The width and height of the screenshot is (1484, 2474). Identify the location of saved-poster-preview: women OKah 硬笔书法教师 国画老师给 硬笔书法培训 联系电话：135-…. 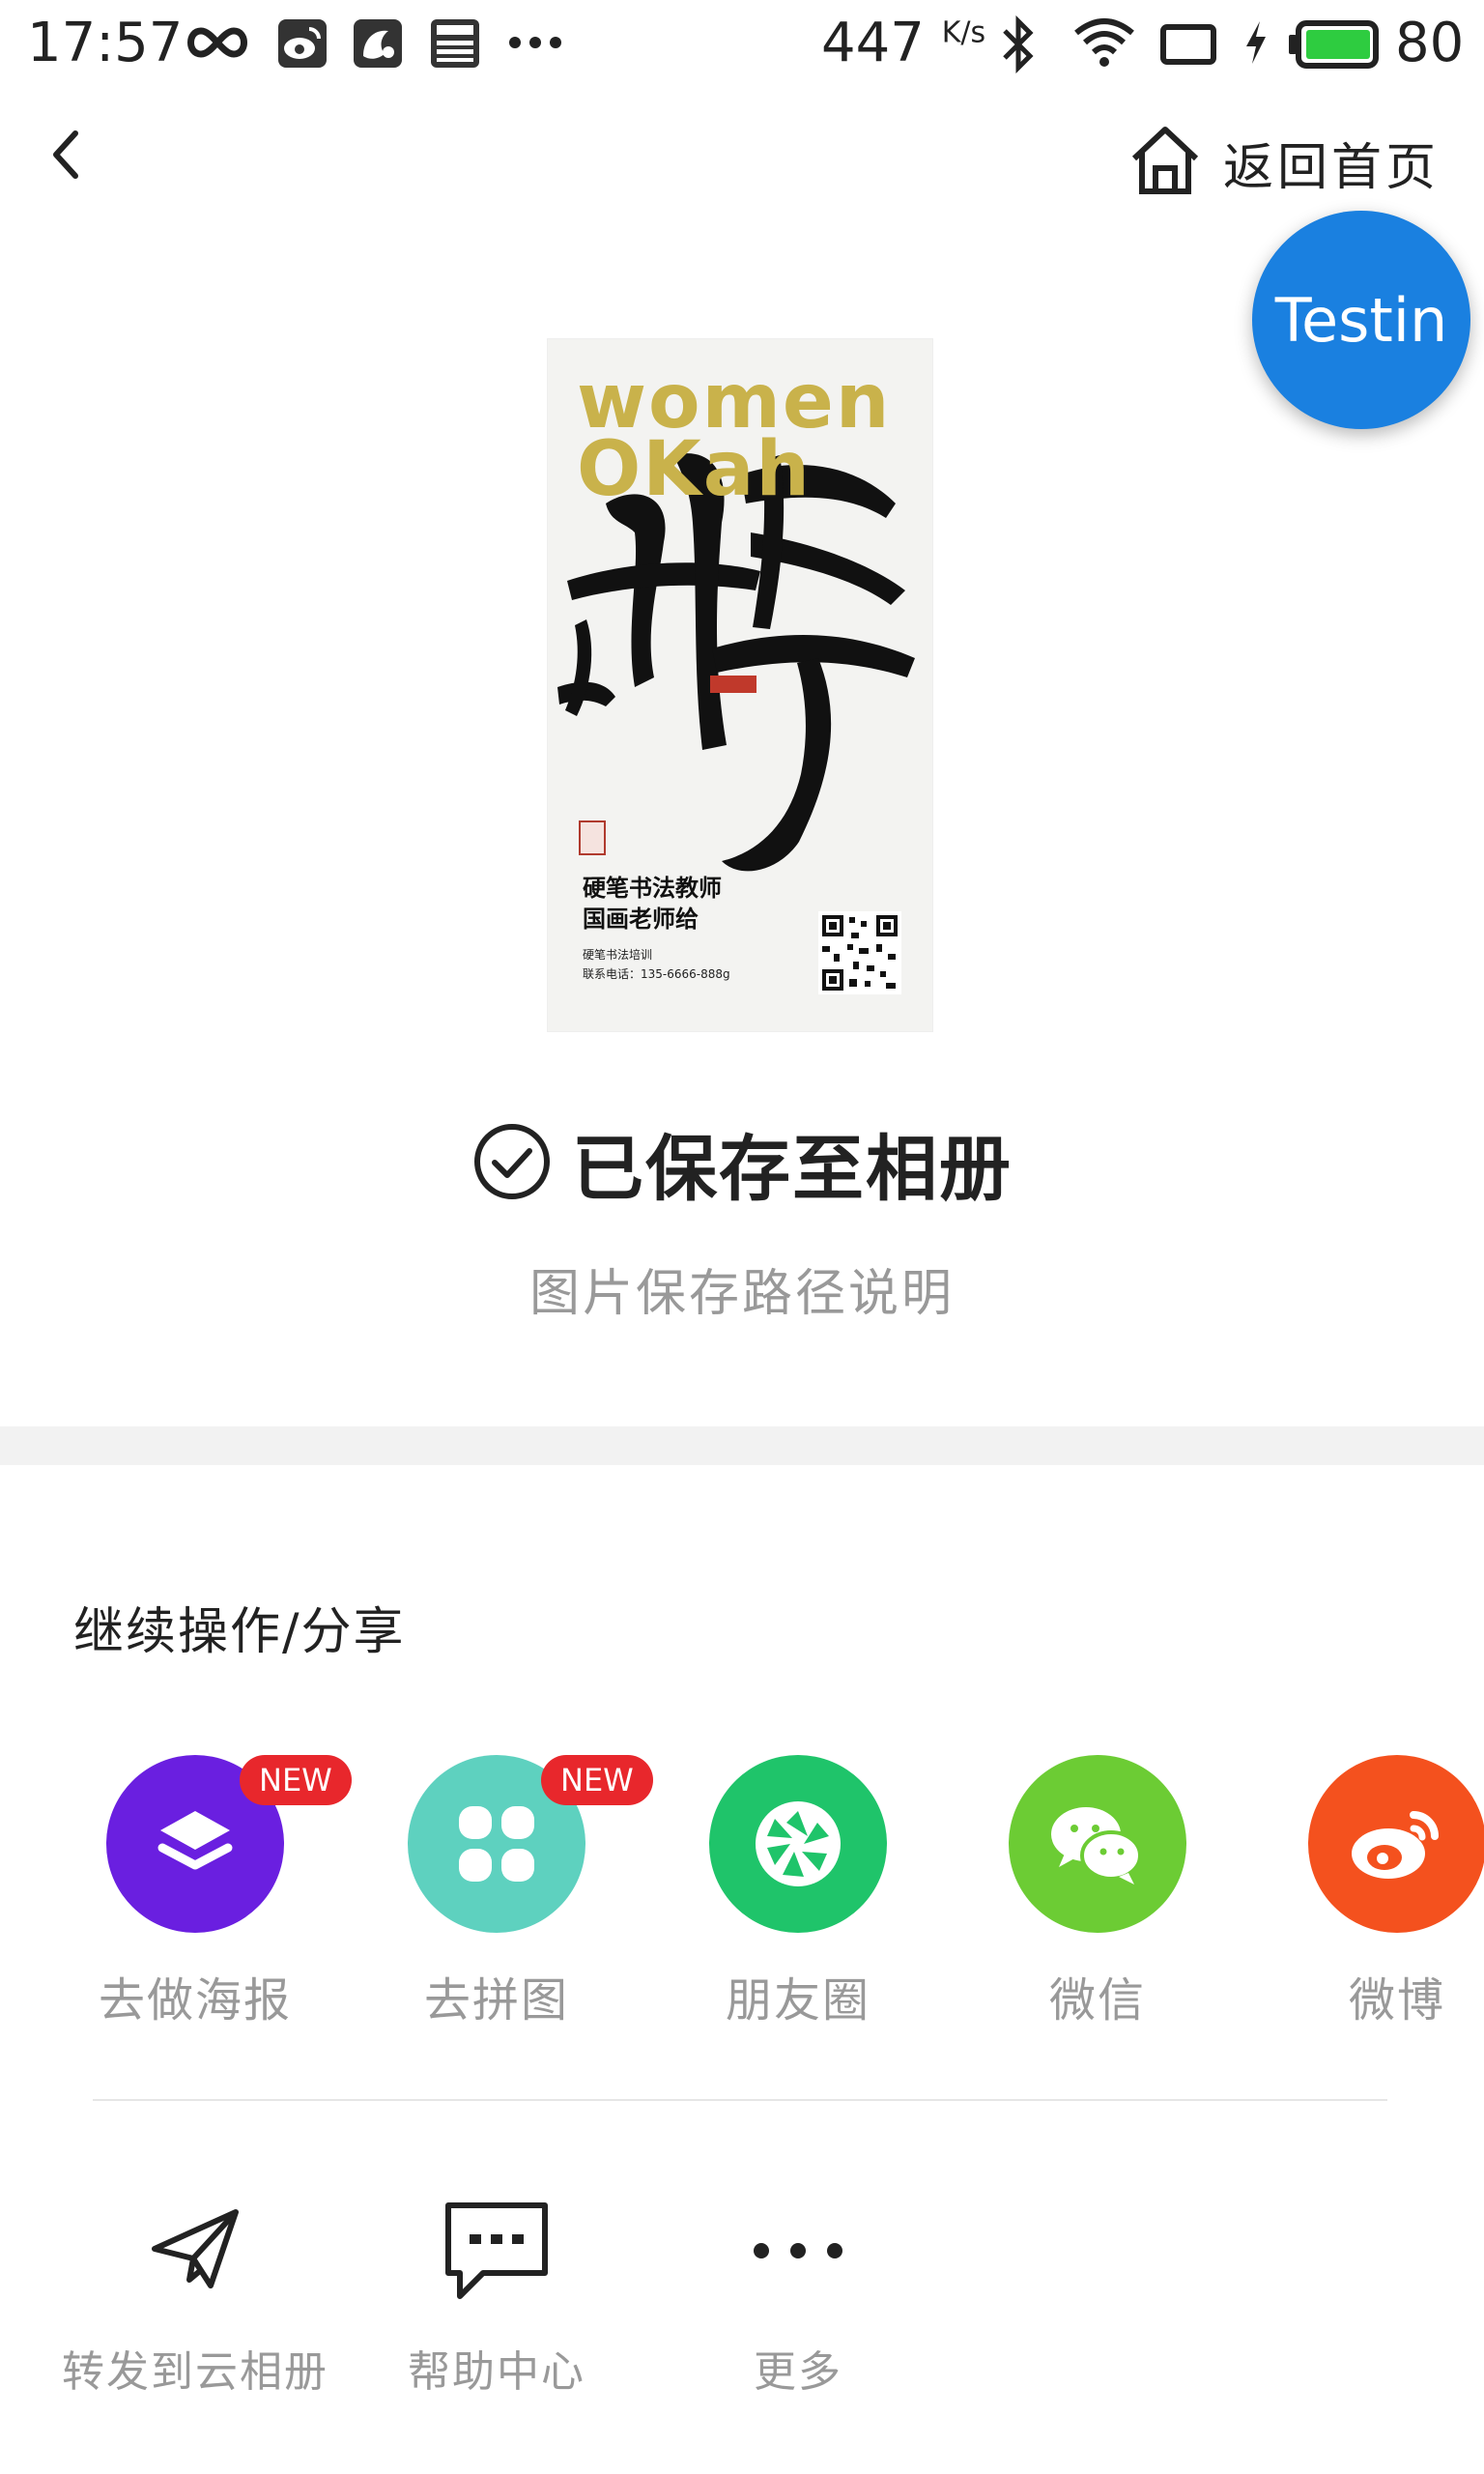
(740, 685).